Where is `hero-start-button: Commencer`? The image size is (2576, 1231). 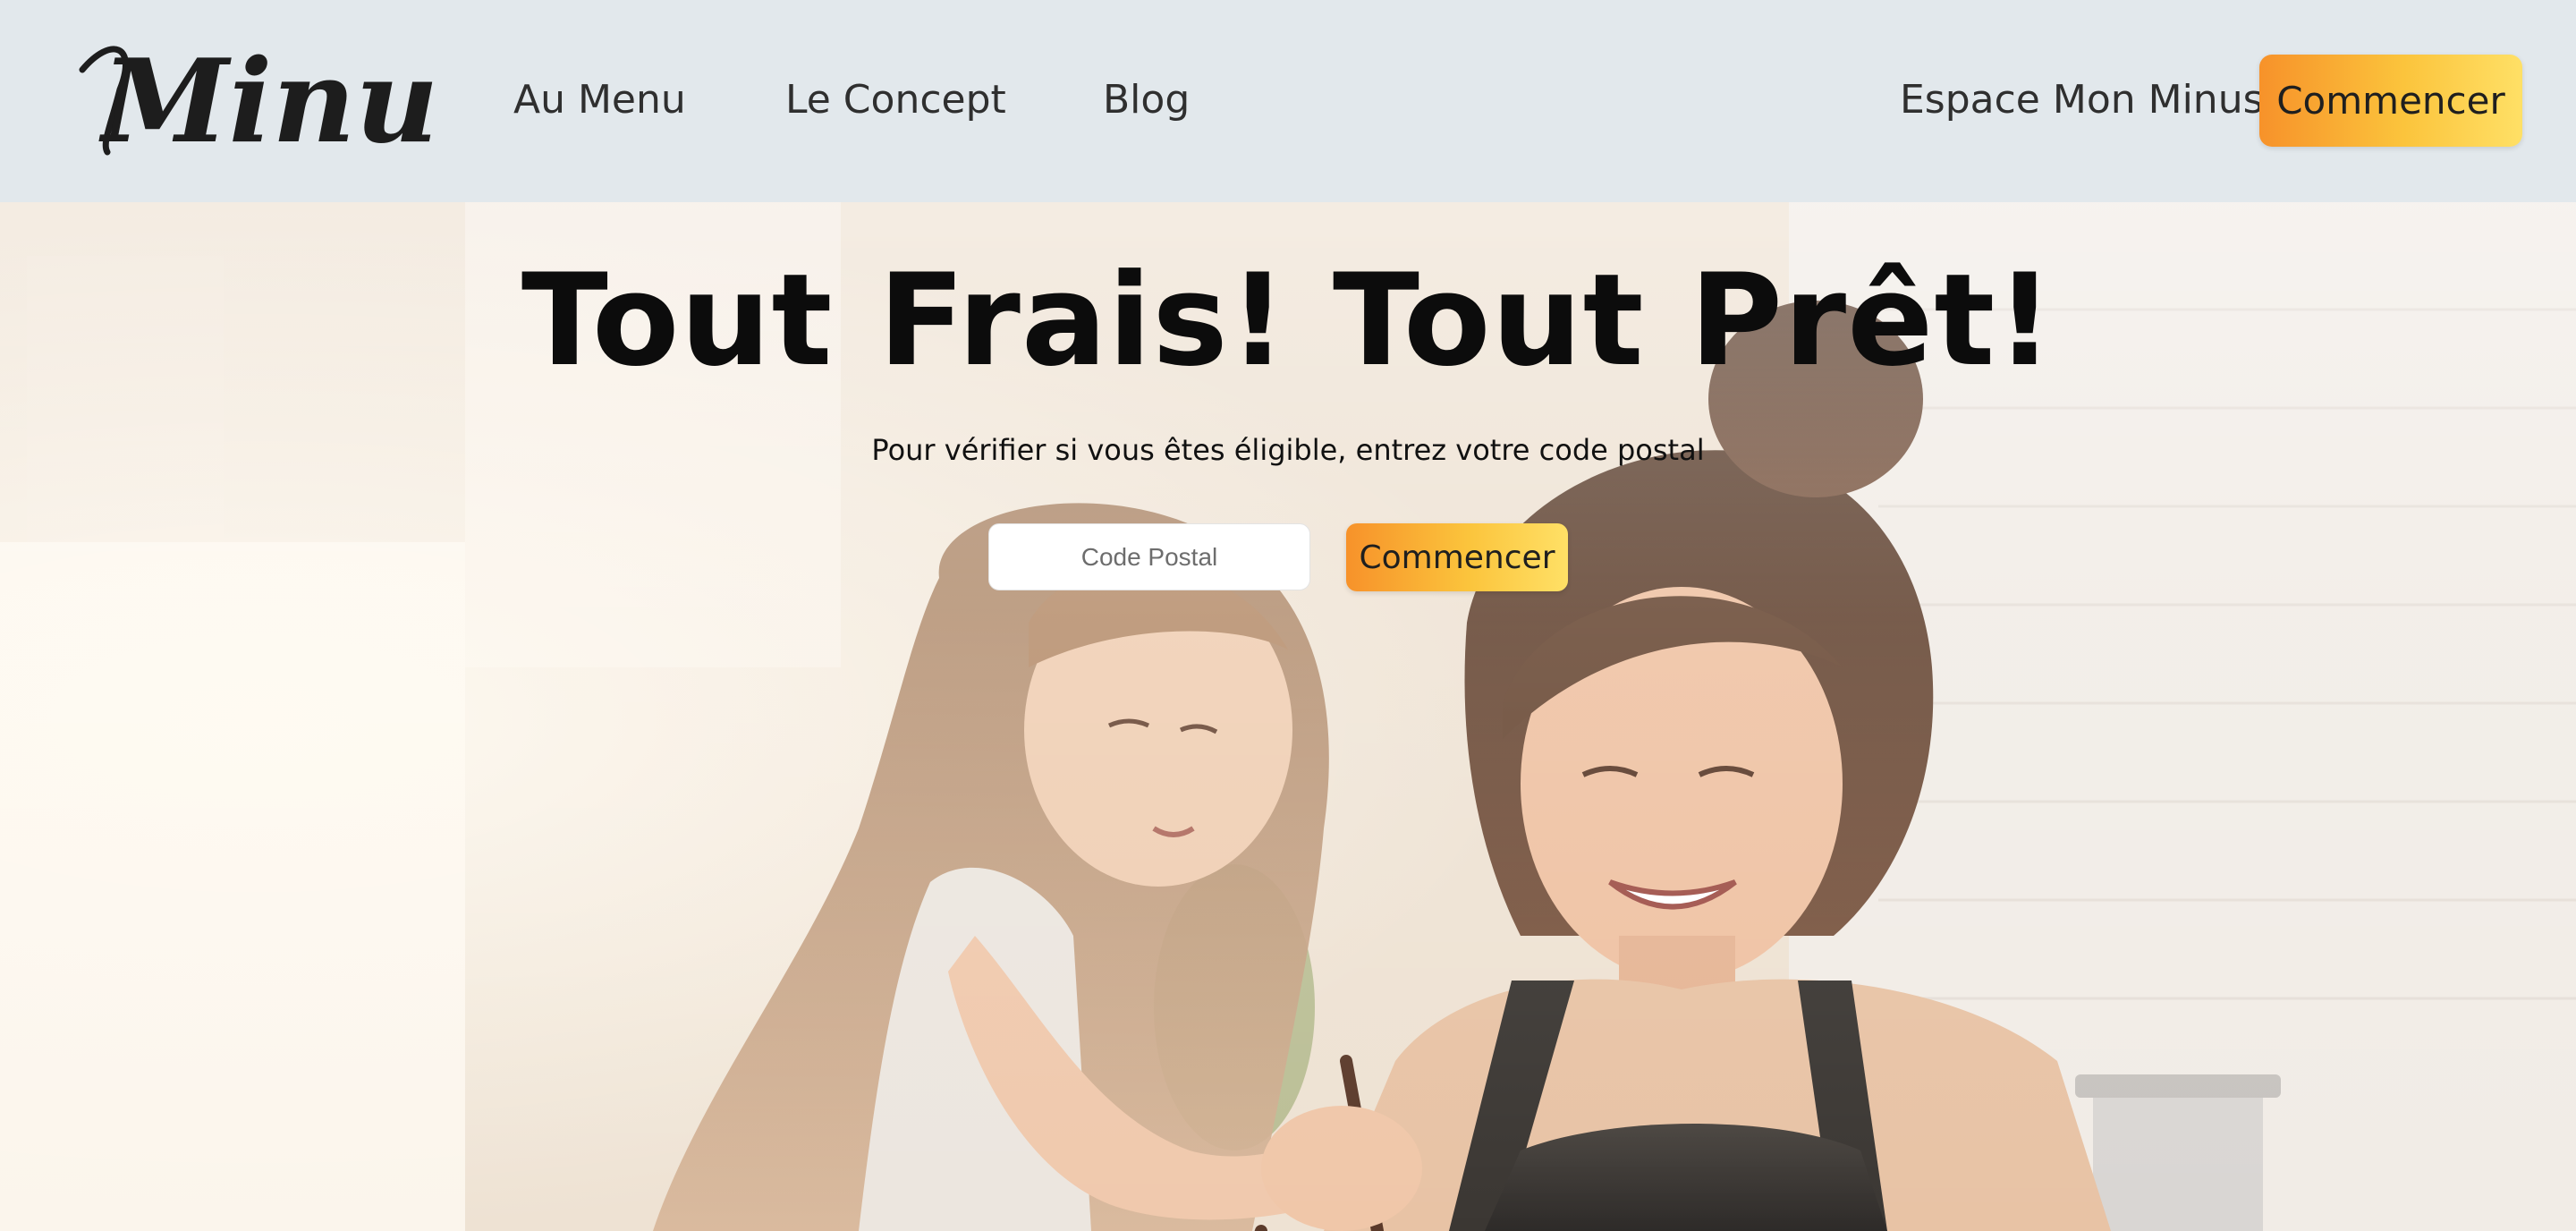
hero-start-button: Commencer is located at coordinates (1457, 557).